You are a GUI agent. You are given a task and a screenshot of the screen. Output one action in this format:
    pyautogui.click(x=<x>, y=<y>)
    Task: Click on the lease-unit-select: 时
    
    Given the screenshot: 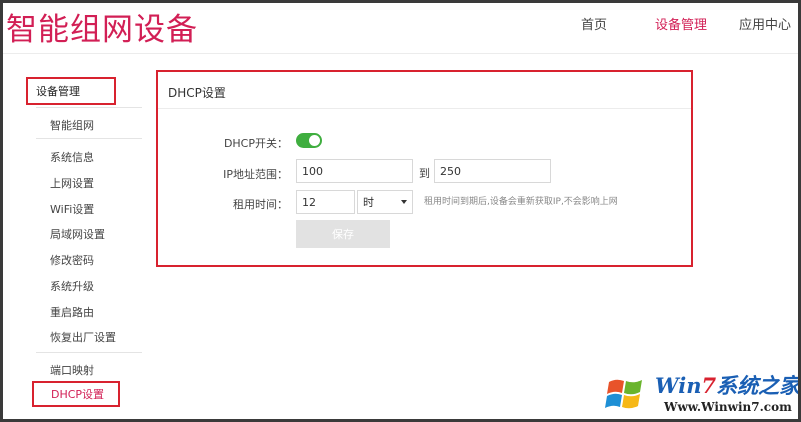 What is the action you would take?
    pyautogui.click(x=385, y=202)
    